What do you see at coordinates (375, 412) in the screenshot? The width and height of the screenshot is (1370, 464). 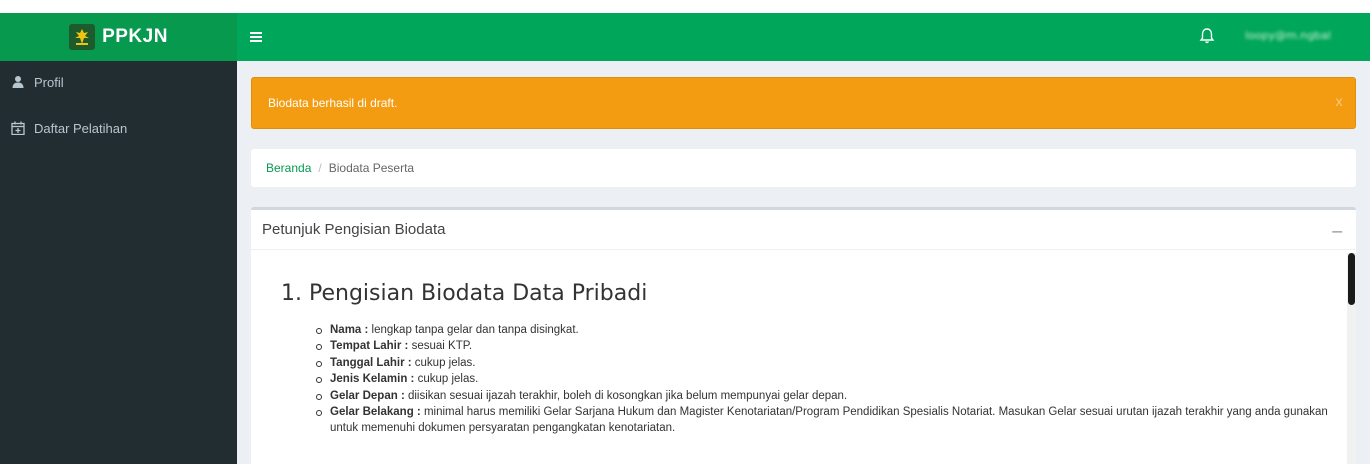 I see `rule-term: Gelar Belakang :` at bounding box center [375, 412].